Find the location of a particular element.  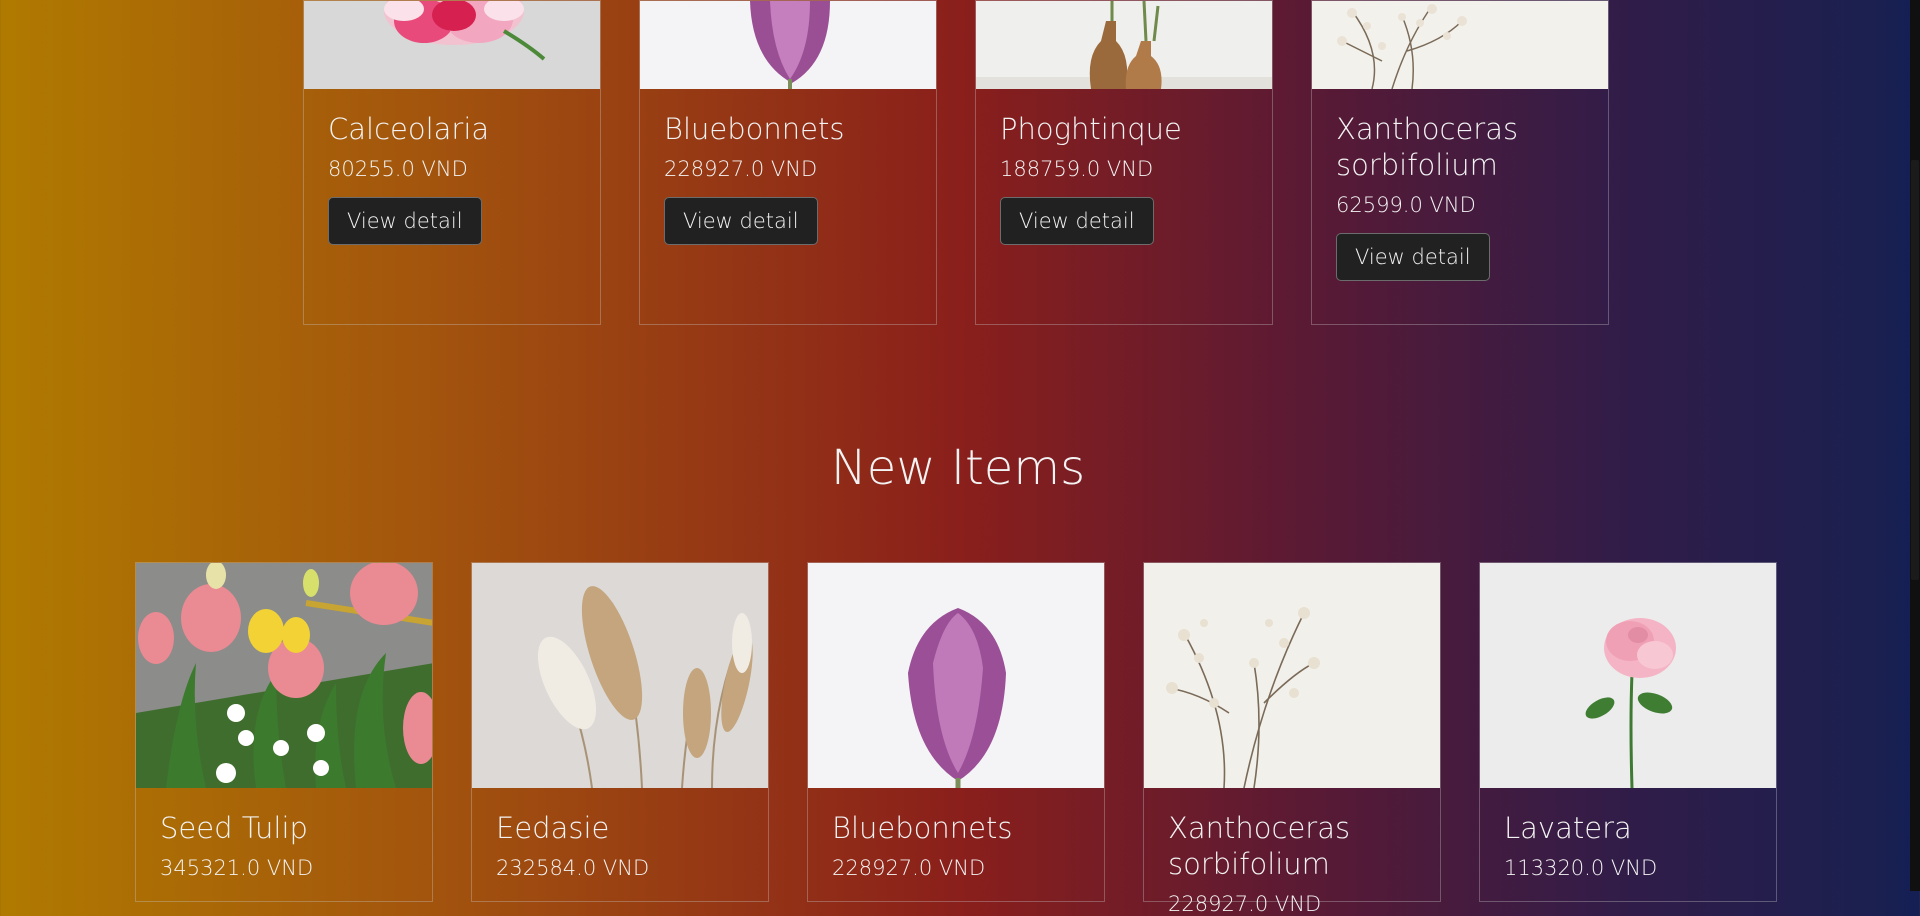

product-card: Calceolaria 80255.0 VND View detail is located at coordinates (452, 162).